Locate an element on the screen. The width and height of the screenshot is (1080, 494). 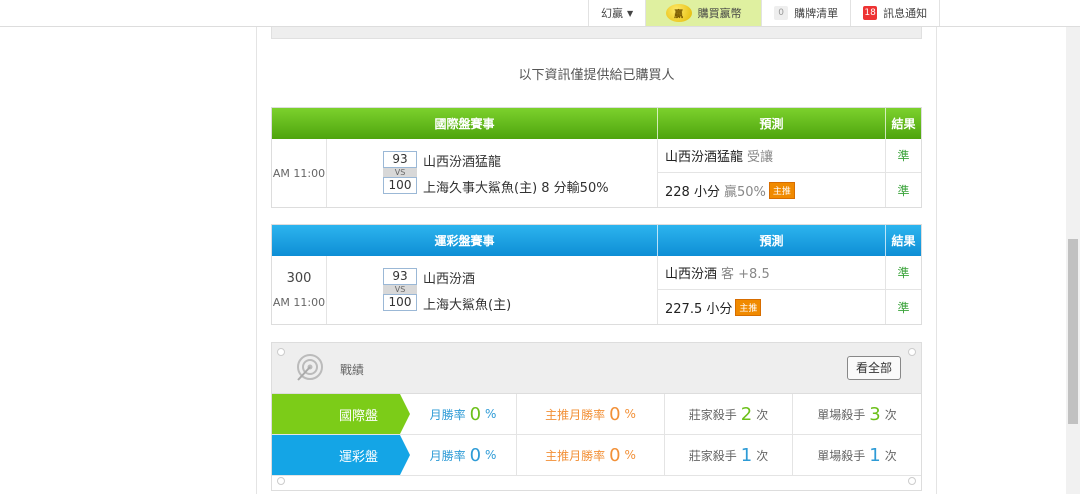
intl-pred2-sub: 贏50% is located at coordinates (744, 192).